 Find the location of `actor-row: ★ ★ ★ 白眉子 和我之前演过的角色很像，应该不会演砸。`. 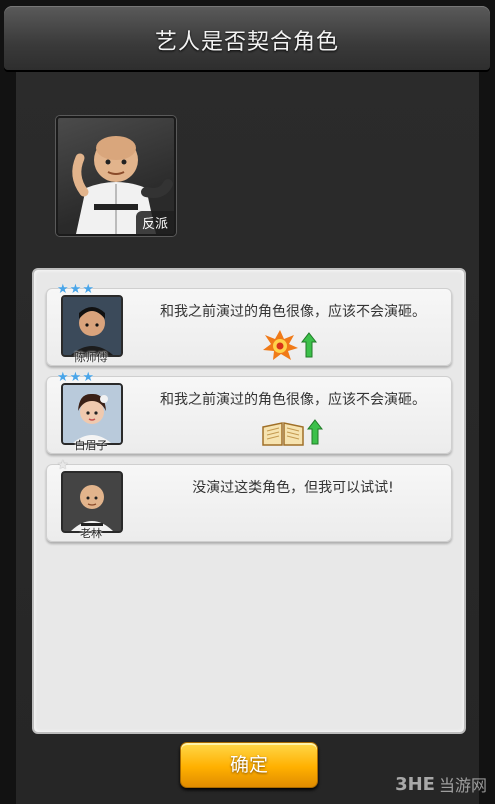

actor-row: ★ ★ ★ 白眉子 和我之前演过的角色很像，应该不会演砸。 is located at coordinates (249, 412).